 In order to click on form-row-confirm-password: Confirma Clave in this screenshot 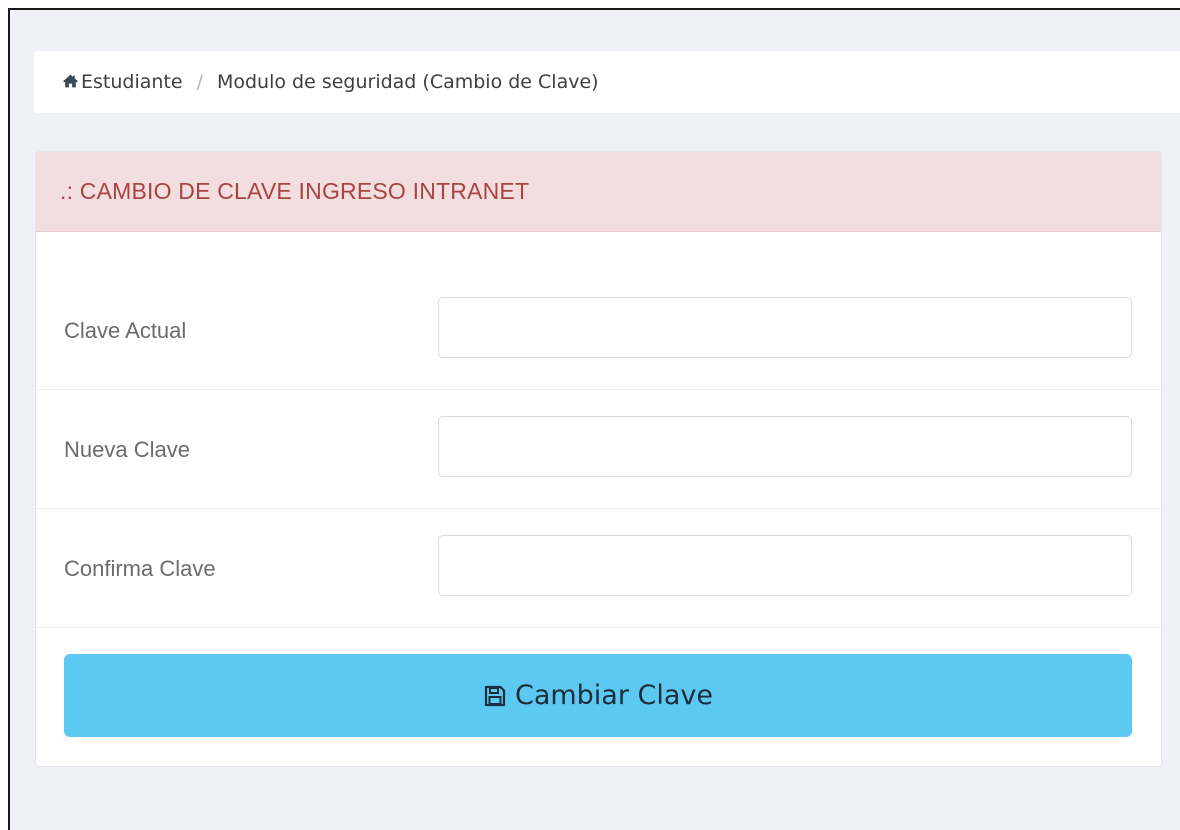, I will do `click(598, 568)`.